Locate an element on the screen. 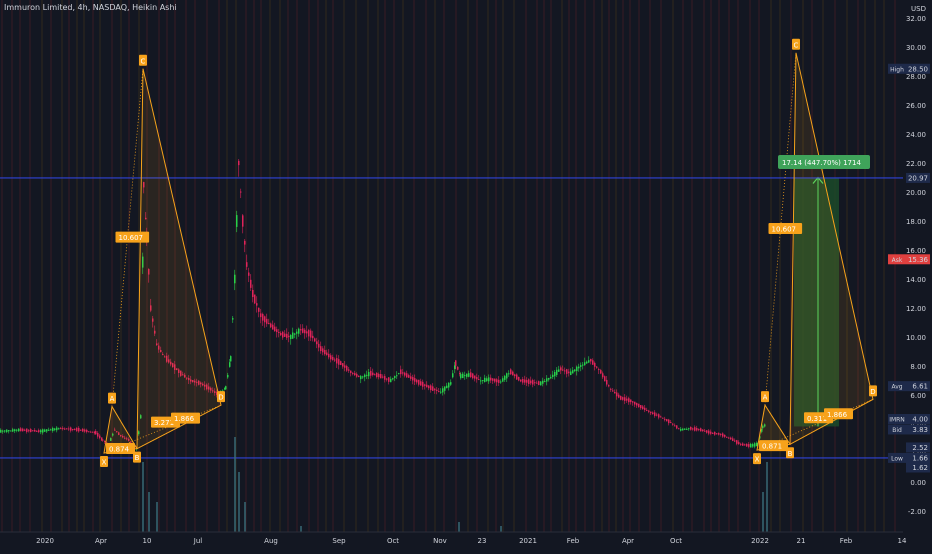 The image size is (932, 554). pattern-point-label: B is located at coordinates (137, 458).